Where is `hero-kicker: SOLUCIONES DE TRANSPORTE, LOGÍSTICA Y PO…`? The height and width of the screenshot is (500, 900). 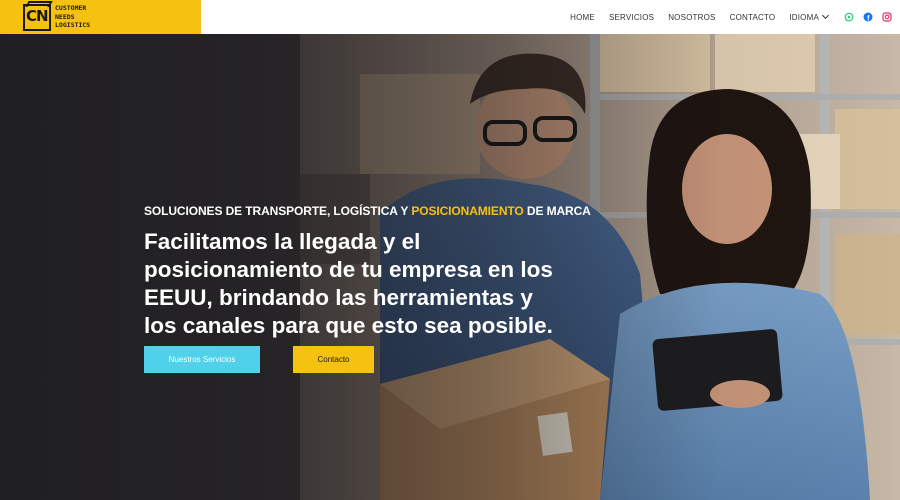 hero-kicker: SOLUCIONES DE TRANSPORTE, LOGÍSTICA Y PO… is located at coordinates (367, 211).